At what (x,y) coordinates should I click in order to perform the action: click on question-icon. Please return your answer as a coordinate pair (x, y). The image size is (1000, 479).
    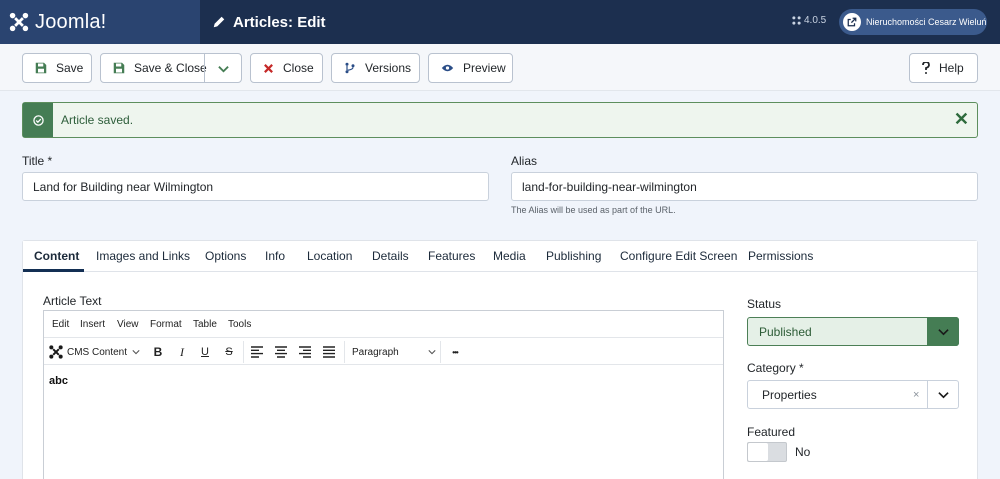
    Looking at the image, I should click on (926, 68).